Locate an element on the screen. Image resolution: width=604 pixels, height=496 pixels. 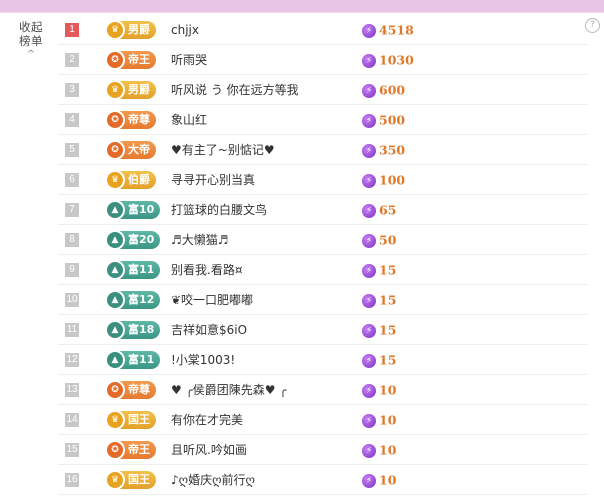
leaderboard-row: 15 ✪ 帝王 且听风.吟如画 ⚡ 10 is located at coordinates (323, 450).